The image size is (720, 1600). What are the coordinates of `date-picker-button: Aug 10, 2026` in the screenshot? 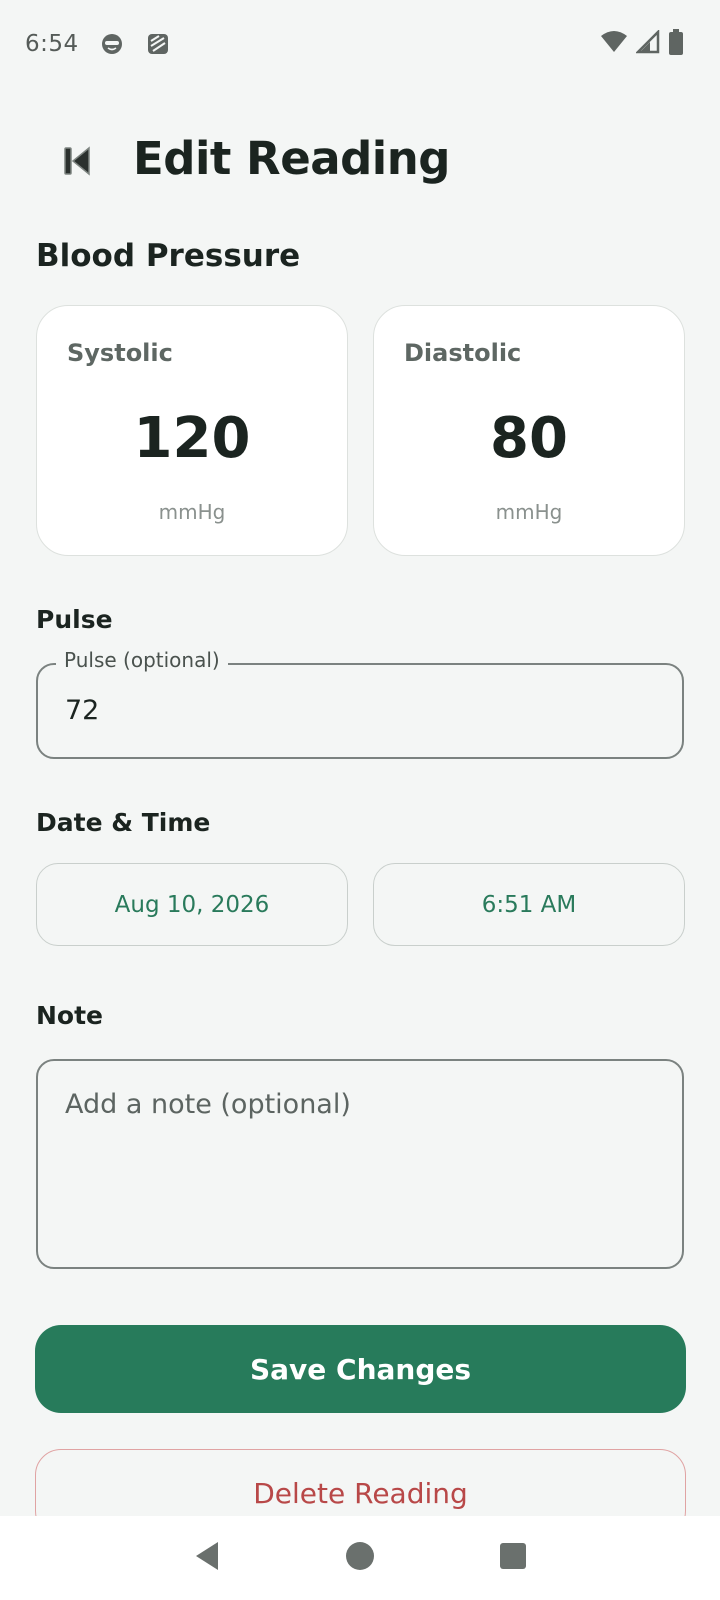 It's located at (192, 904).